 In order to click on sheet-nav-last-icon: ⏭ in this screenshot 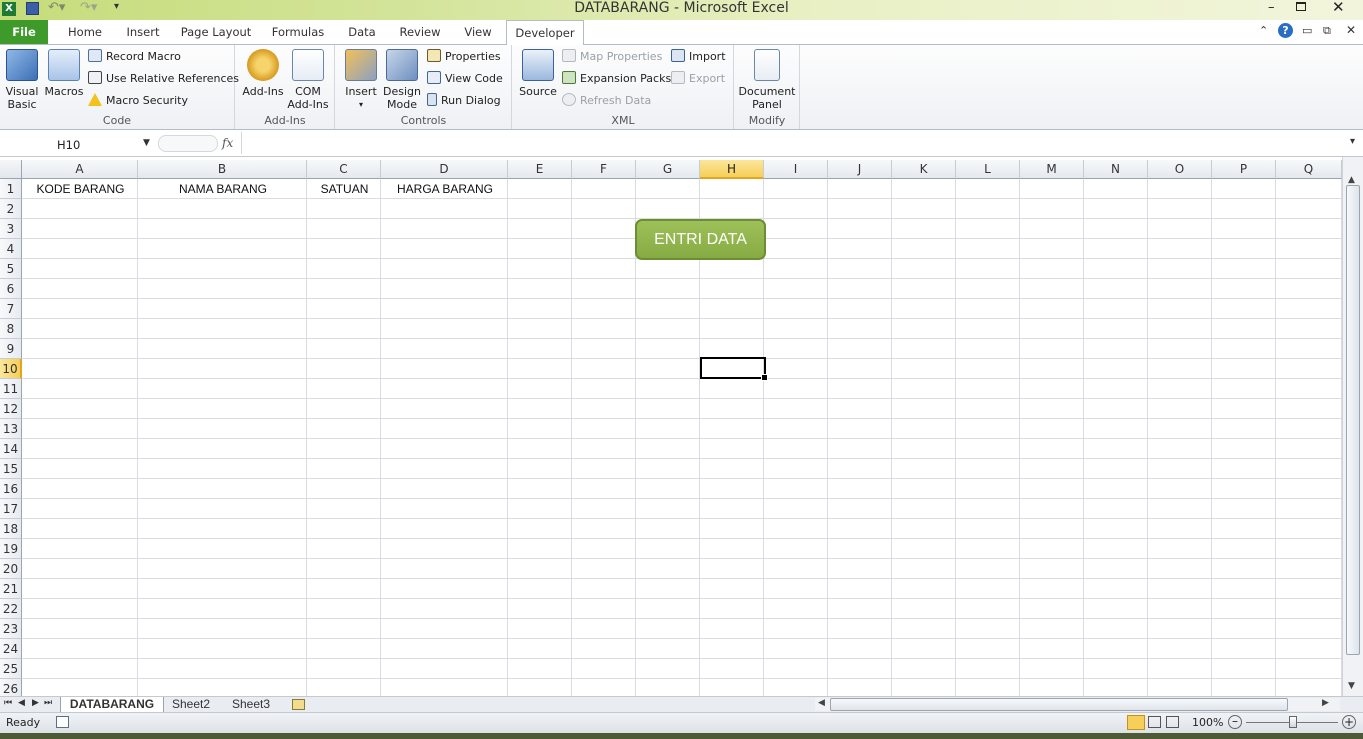, I will do `click(48, 703)`.